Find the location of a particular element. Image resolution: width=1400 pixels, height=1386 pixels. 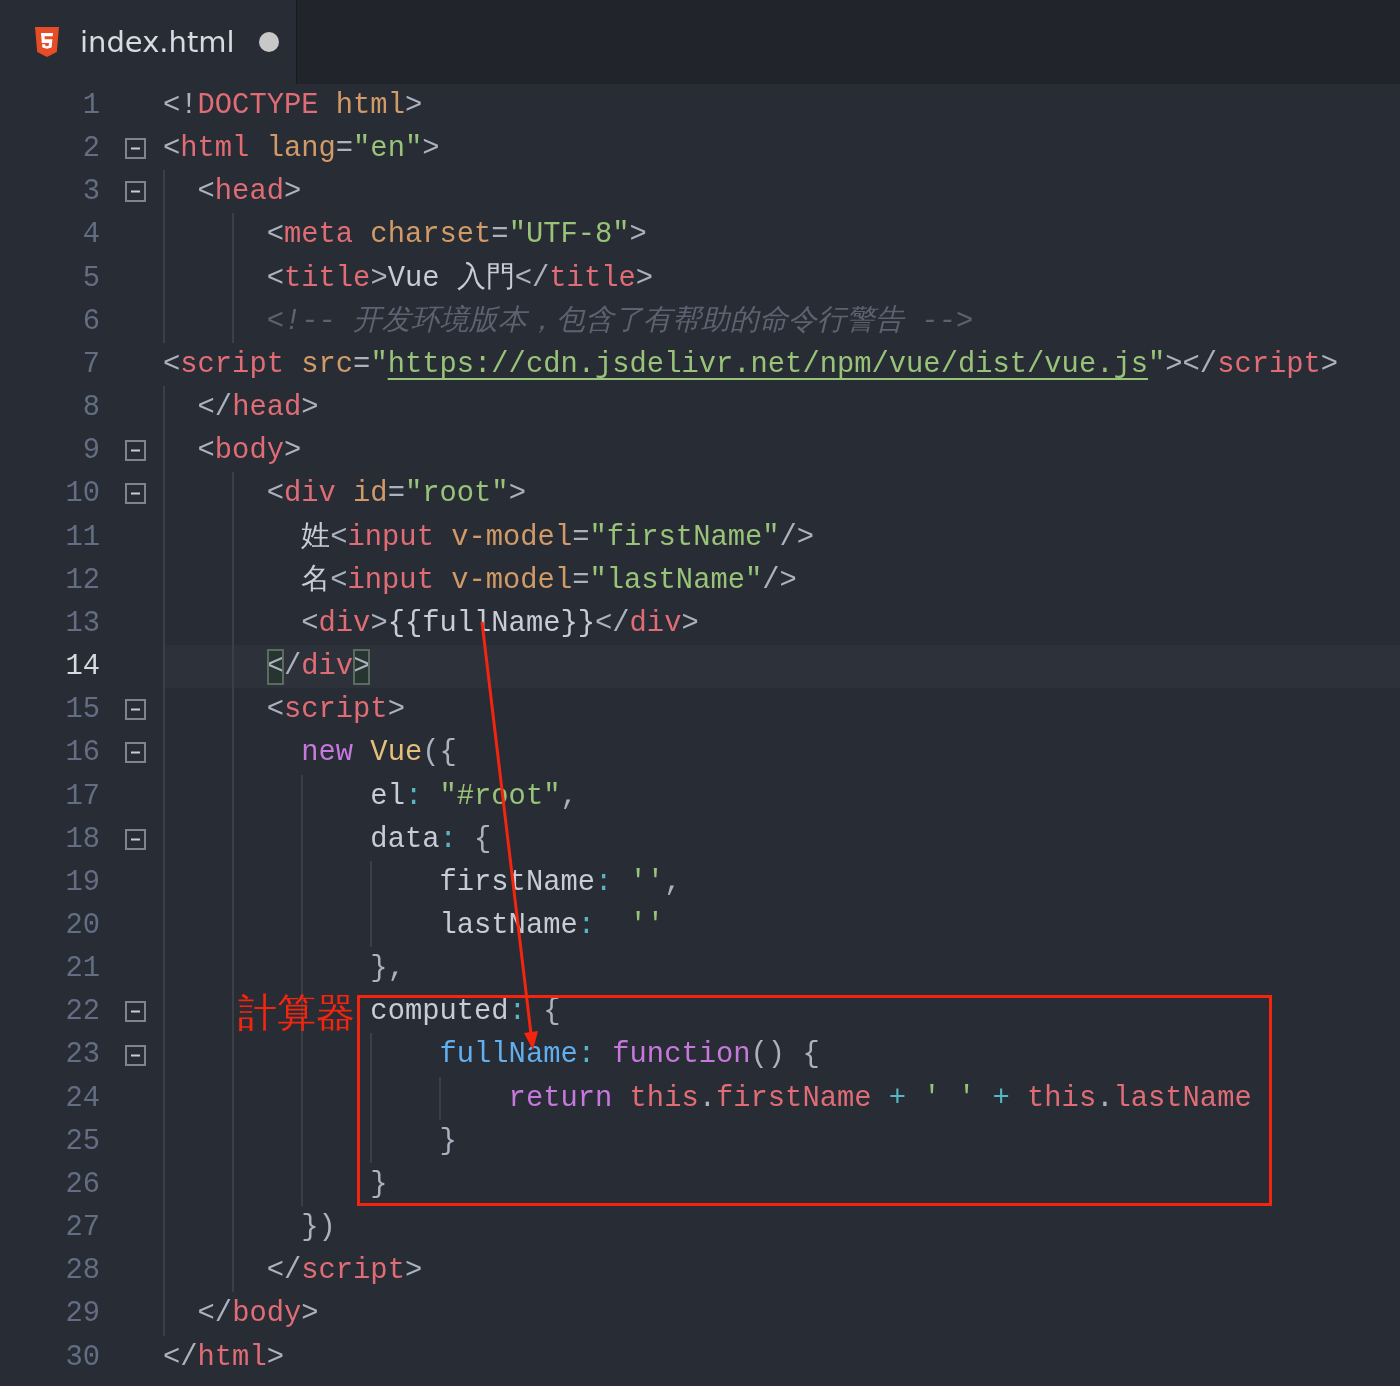

line-number: 3 is located at coordinates (90, 192).